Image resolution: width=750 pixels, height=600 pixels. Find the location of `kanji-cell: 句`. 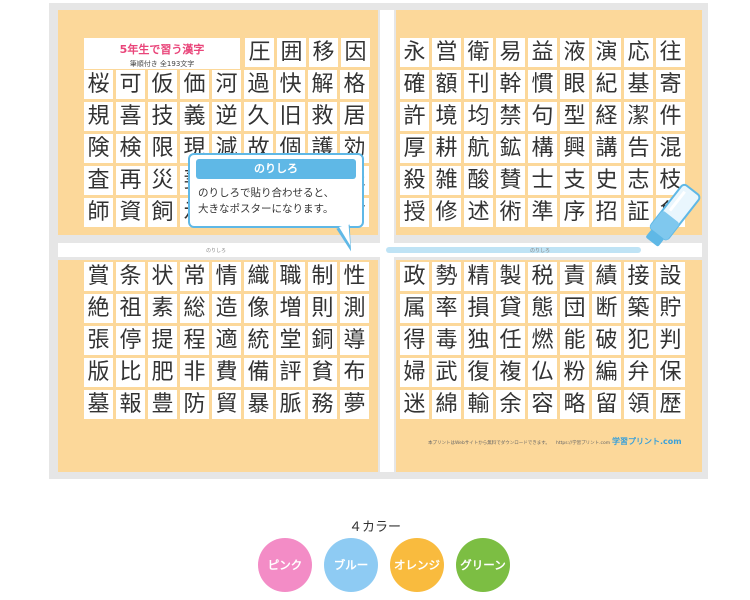

kanji-cell: 句 is located at coordinates (542, 116).